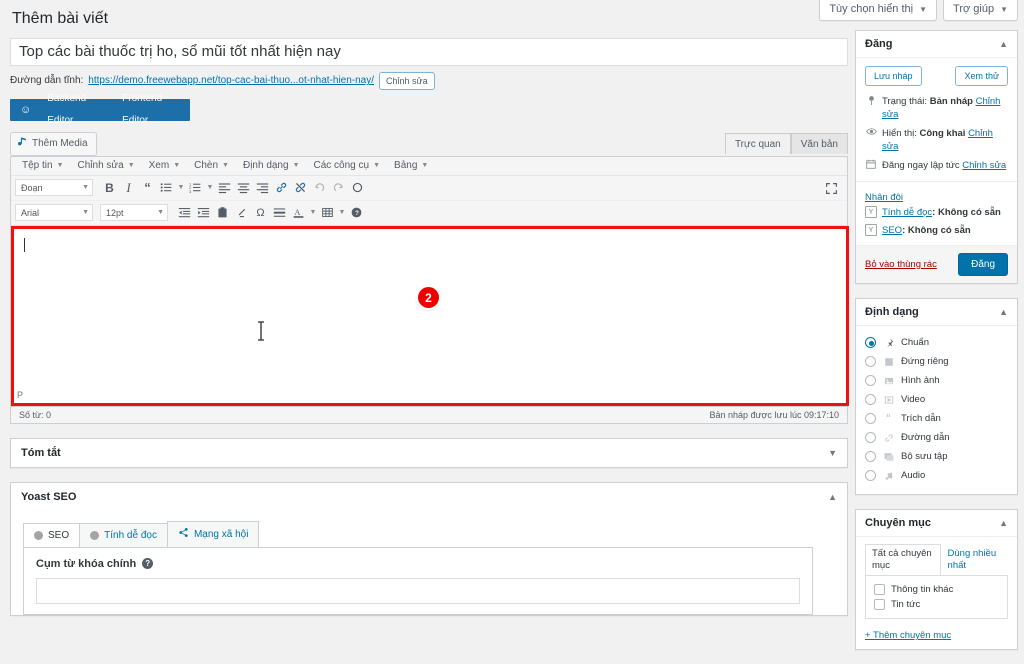  I want to click on save-draft-button: Lưu nháp, so click(893, 76).